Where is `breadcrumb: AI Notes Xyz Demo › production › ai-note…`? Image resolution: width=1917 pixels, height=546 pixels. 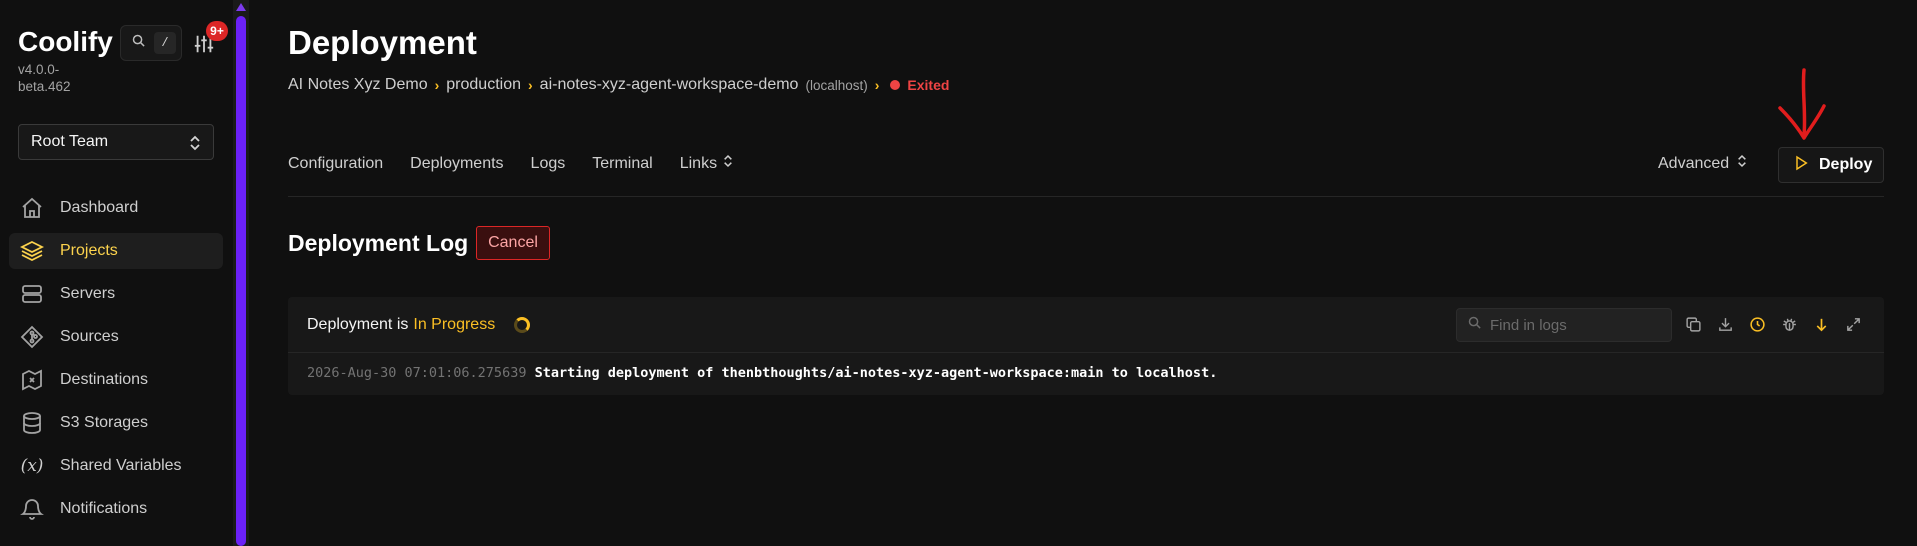 breadcrumb: AI Notes Xyz Demo › production › ai-note… is located at coordinates (618, 85).